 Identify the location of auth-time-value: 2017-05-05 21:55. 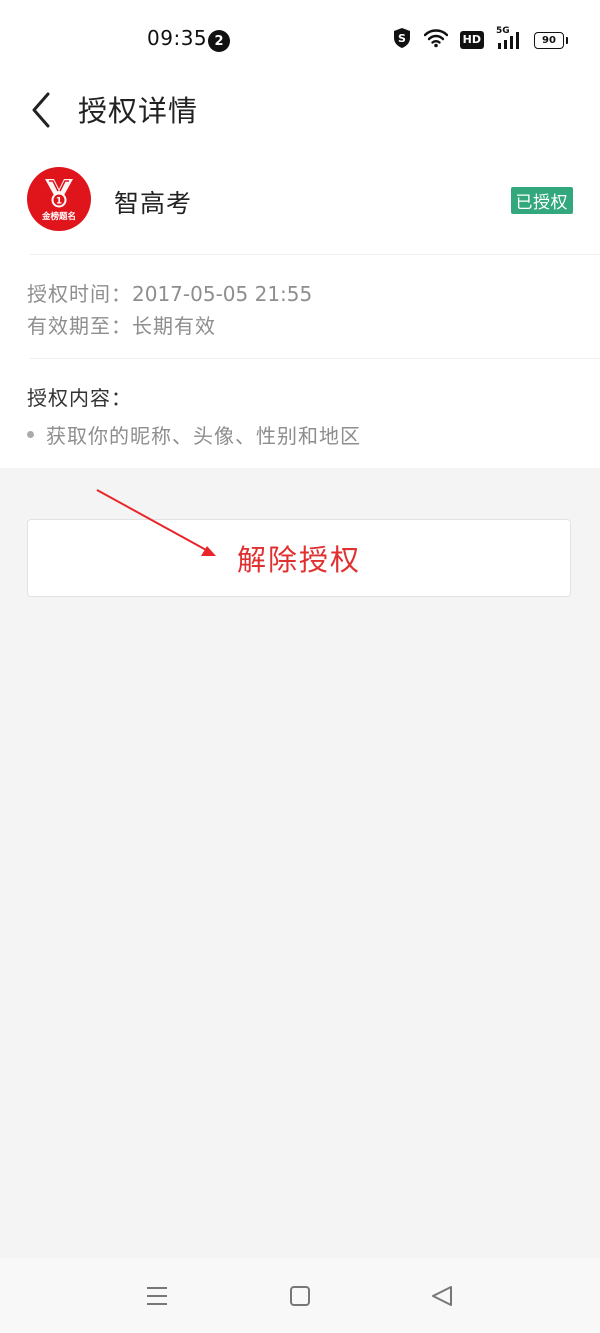
(222, 294).